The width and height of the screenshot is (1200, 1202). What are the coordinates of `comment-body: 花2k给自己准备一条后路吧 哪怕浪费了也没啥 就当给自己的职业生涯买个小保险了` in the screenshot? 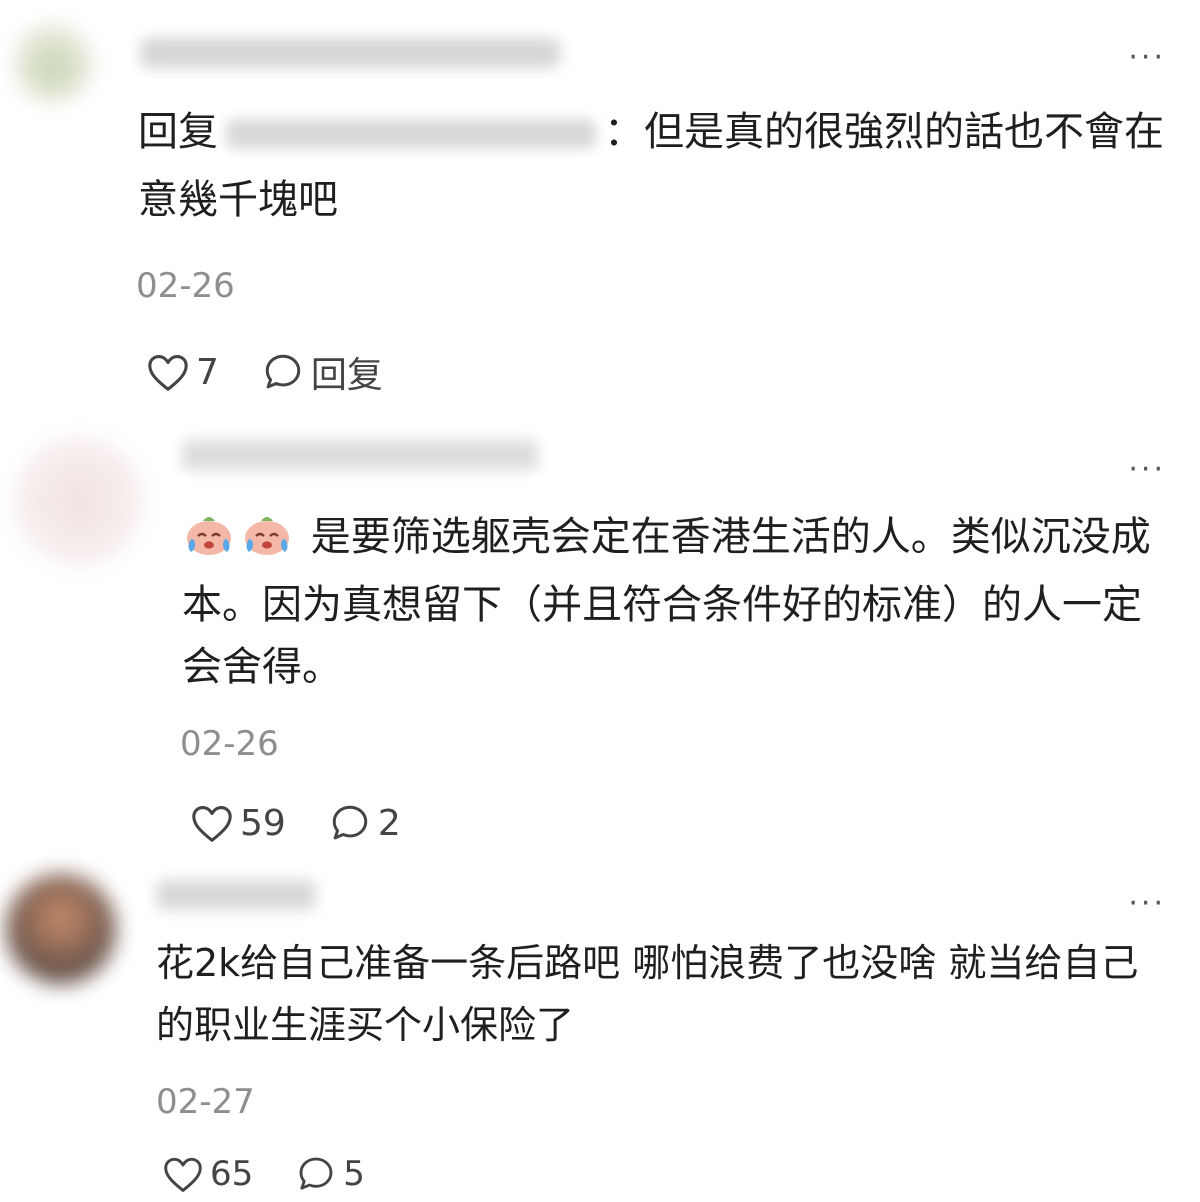 It's located at (647, 994).